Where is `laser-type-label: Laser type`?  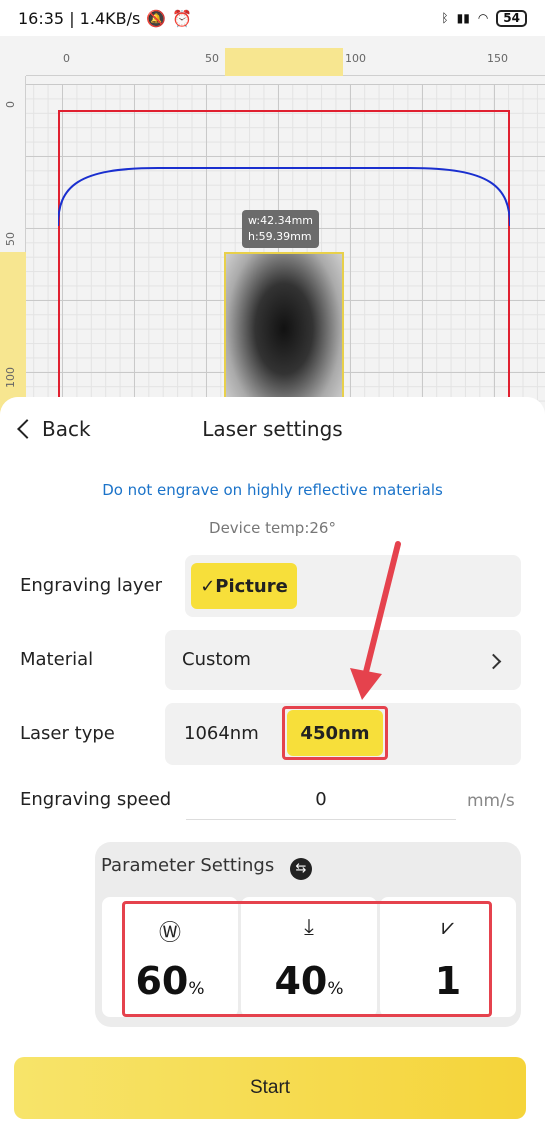
laser-type-label: Laser type is located at coordinates (67, 733).